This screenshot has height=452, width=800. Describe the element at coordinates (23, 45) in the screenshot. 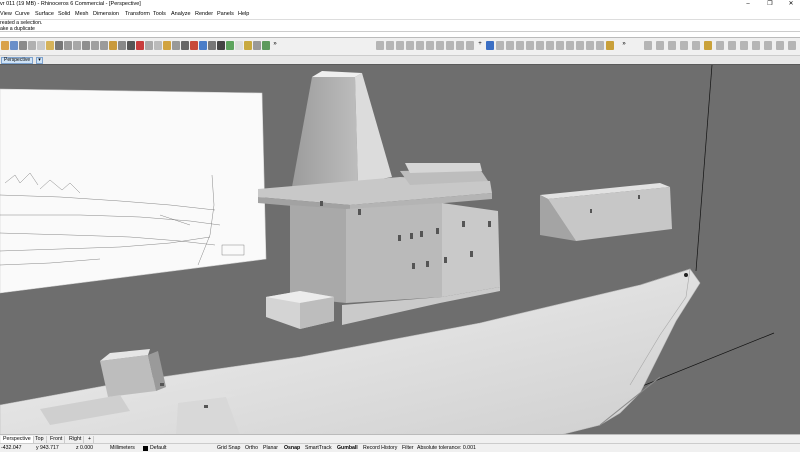

I see `print-icon` at that location.